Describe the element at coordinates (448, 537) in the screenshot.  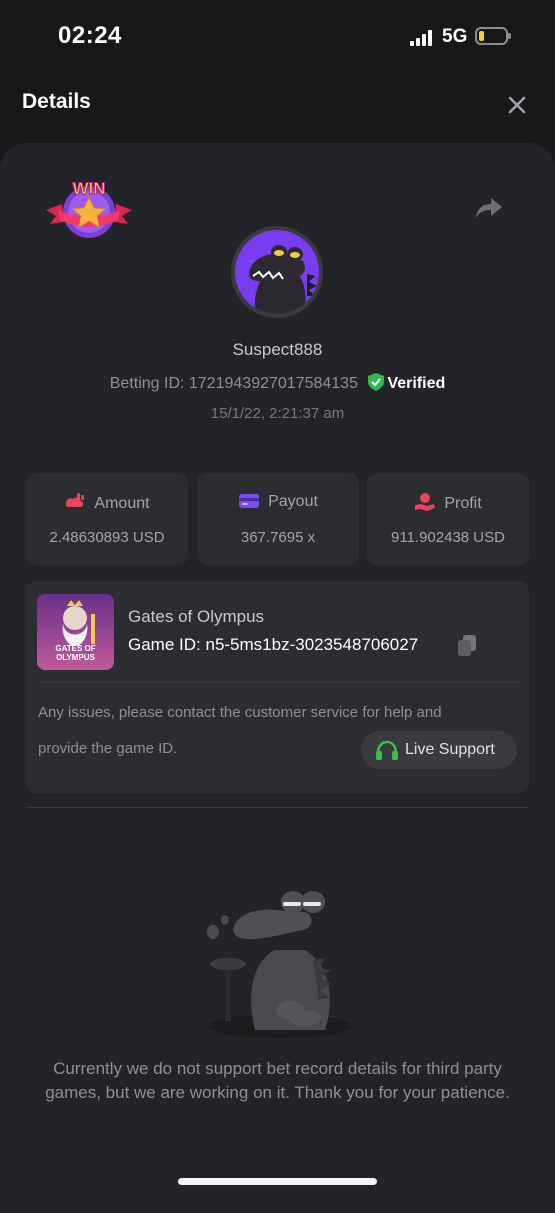
I see `stat-value: 911.902438 USD` at that location.